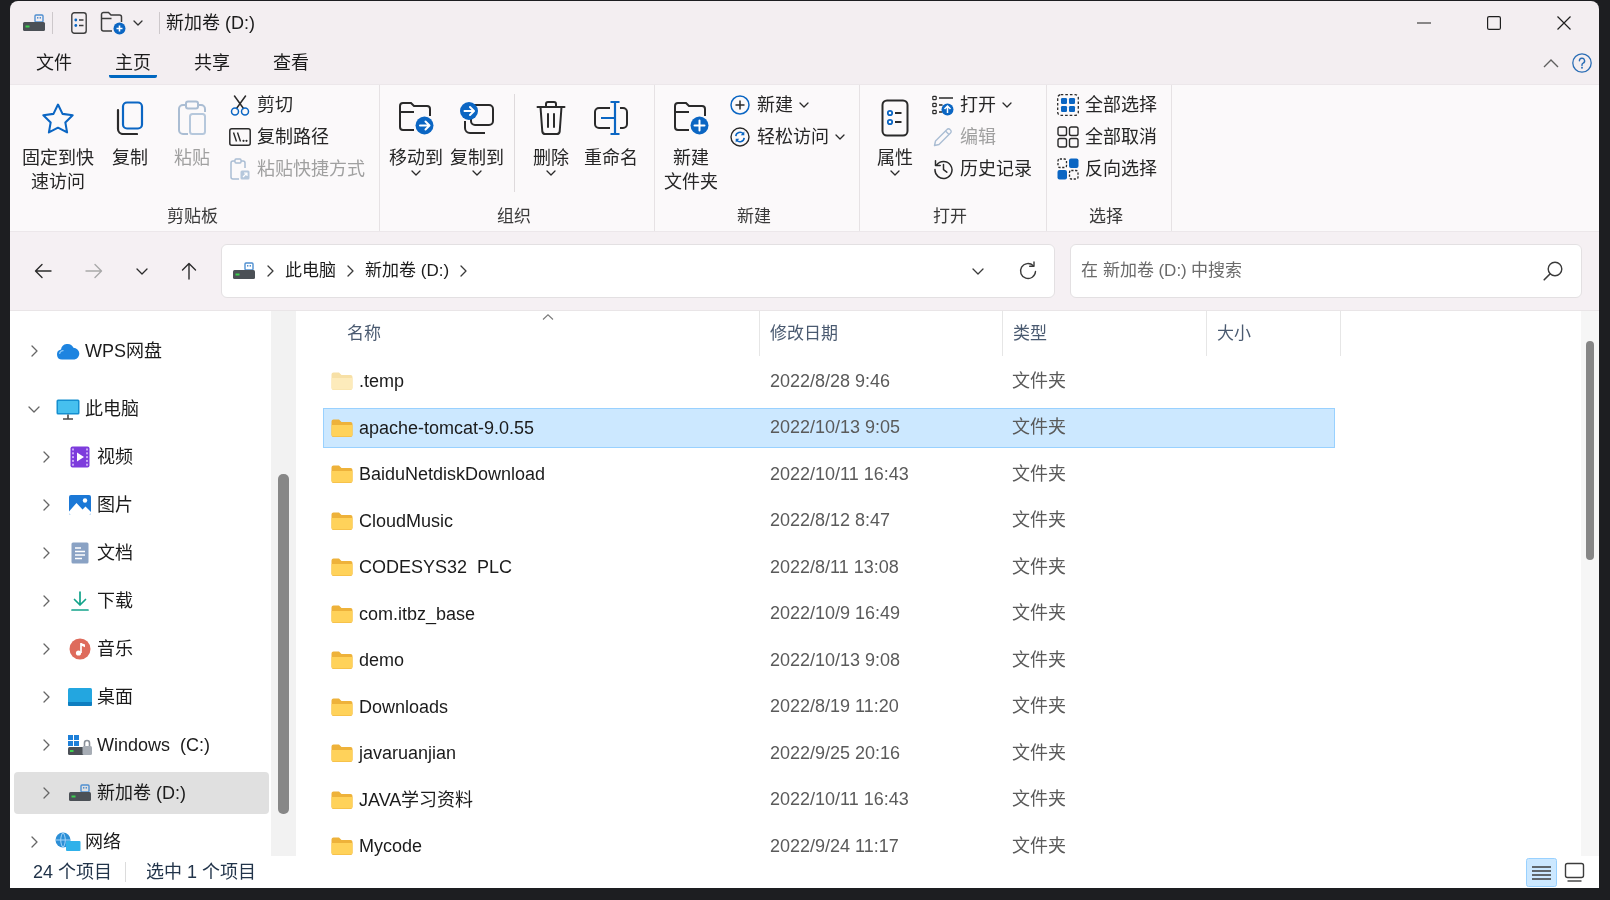  I want to click on file-row: BaiduNetdiskDownload 2022/10/11 16:43 文件夹, so click(829, 474).